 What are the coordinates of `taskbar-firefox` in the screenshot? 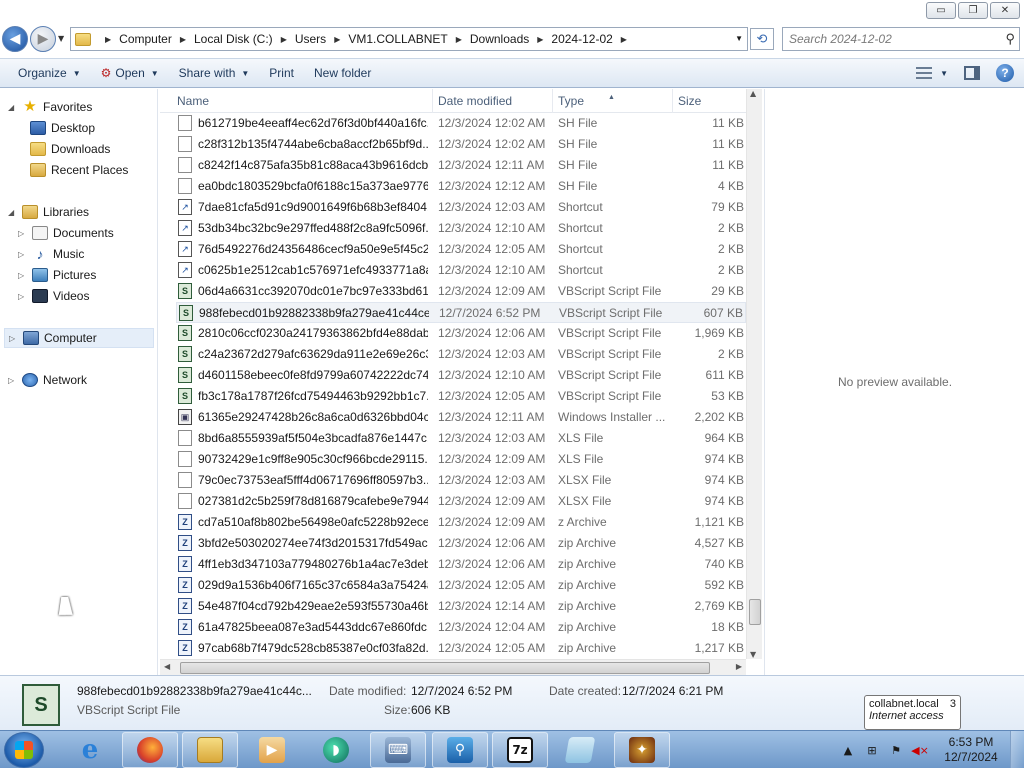 It's located at (150, 750).